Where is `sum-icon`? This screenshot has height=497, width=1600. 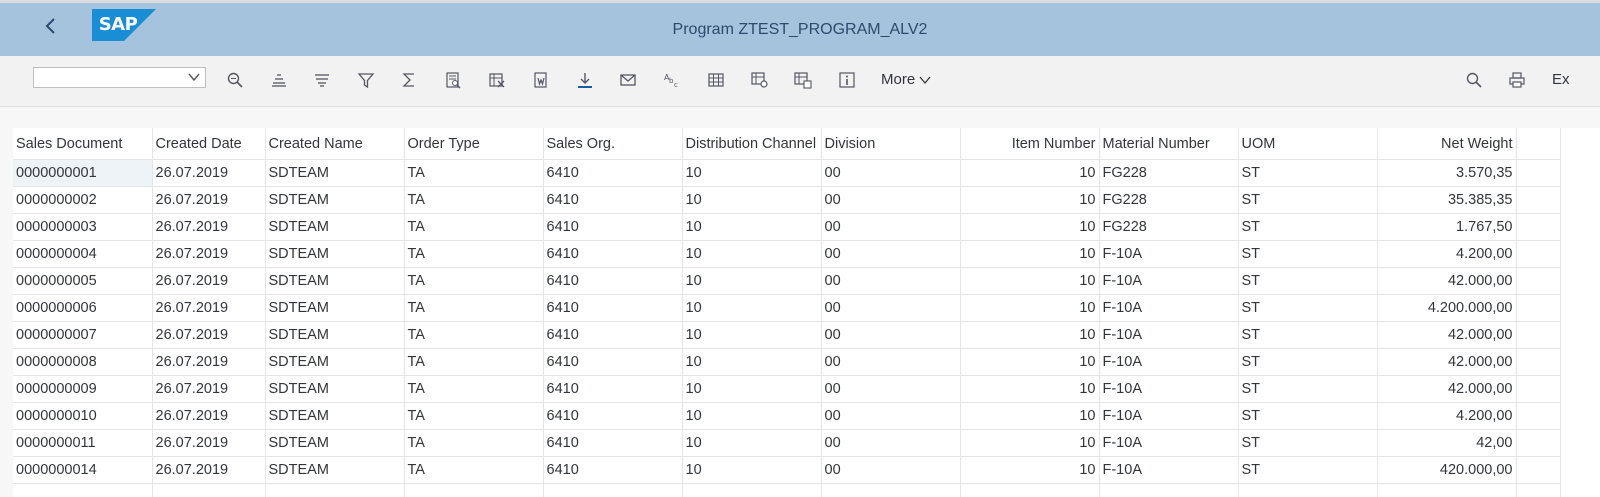
sum-icon is located at coordinates (409, 80).